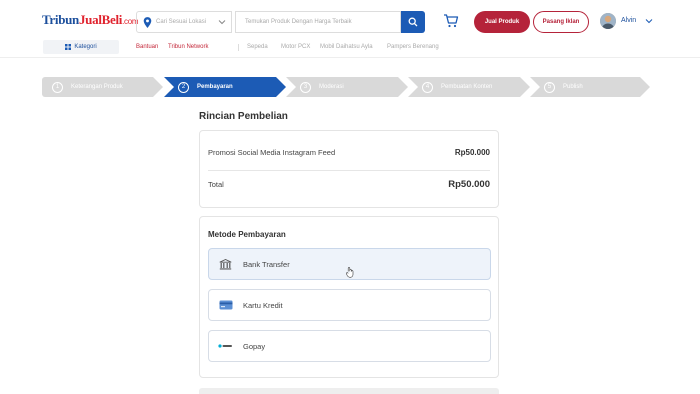 This screenshot has height=394, width=700. I want to click on location-pin-icon, so click(147, 22).